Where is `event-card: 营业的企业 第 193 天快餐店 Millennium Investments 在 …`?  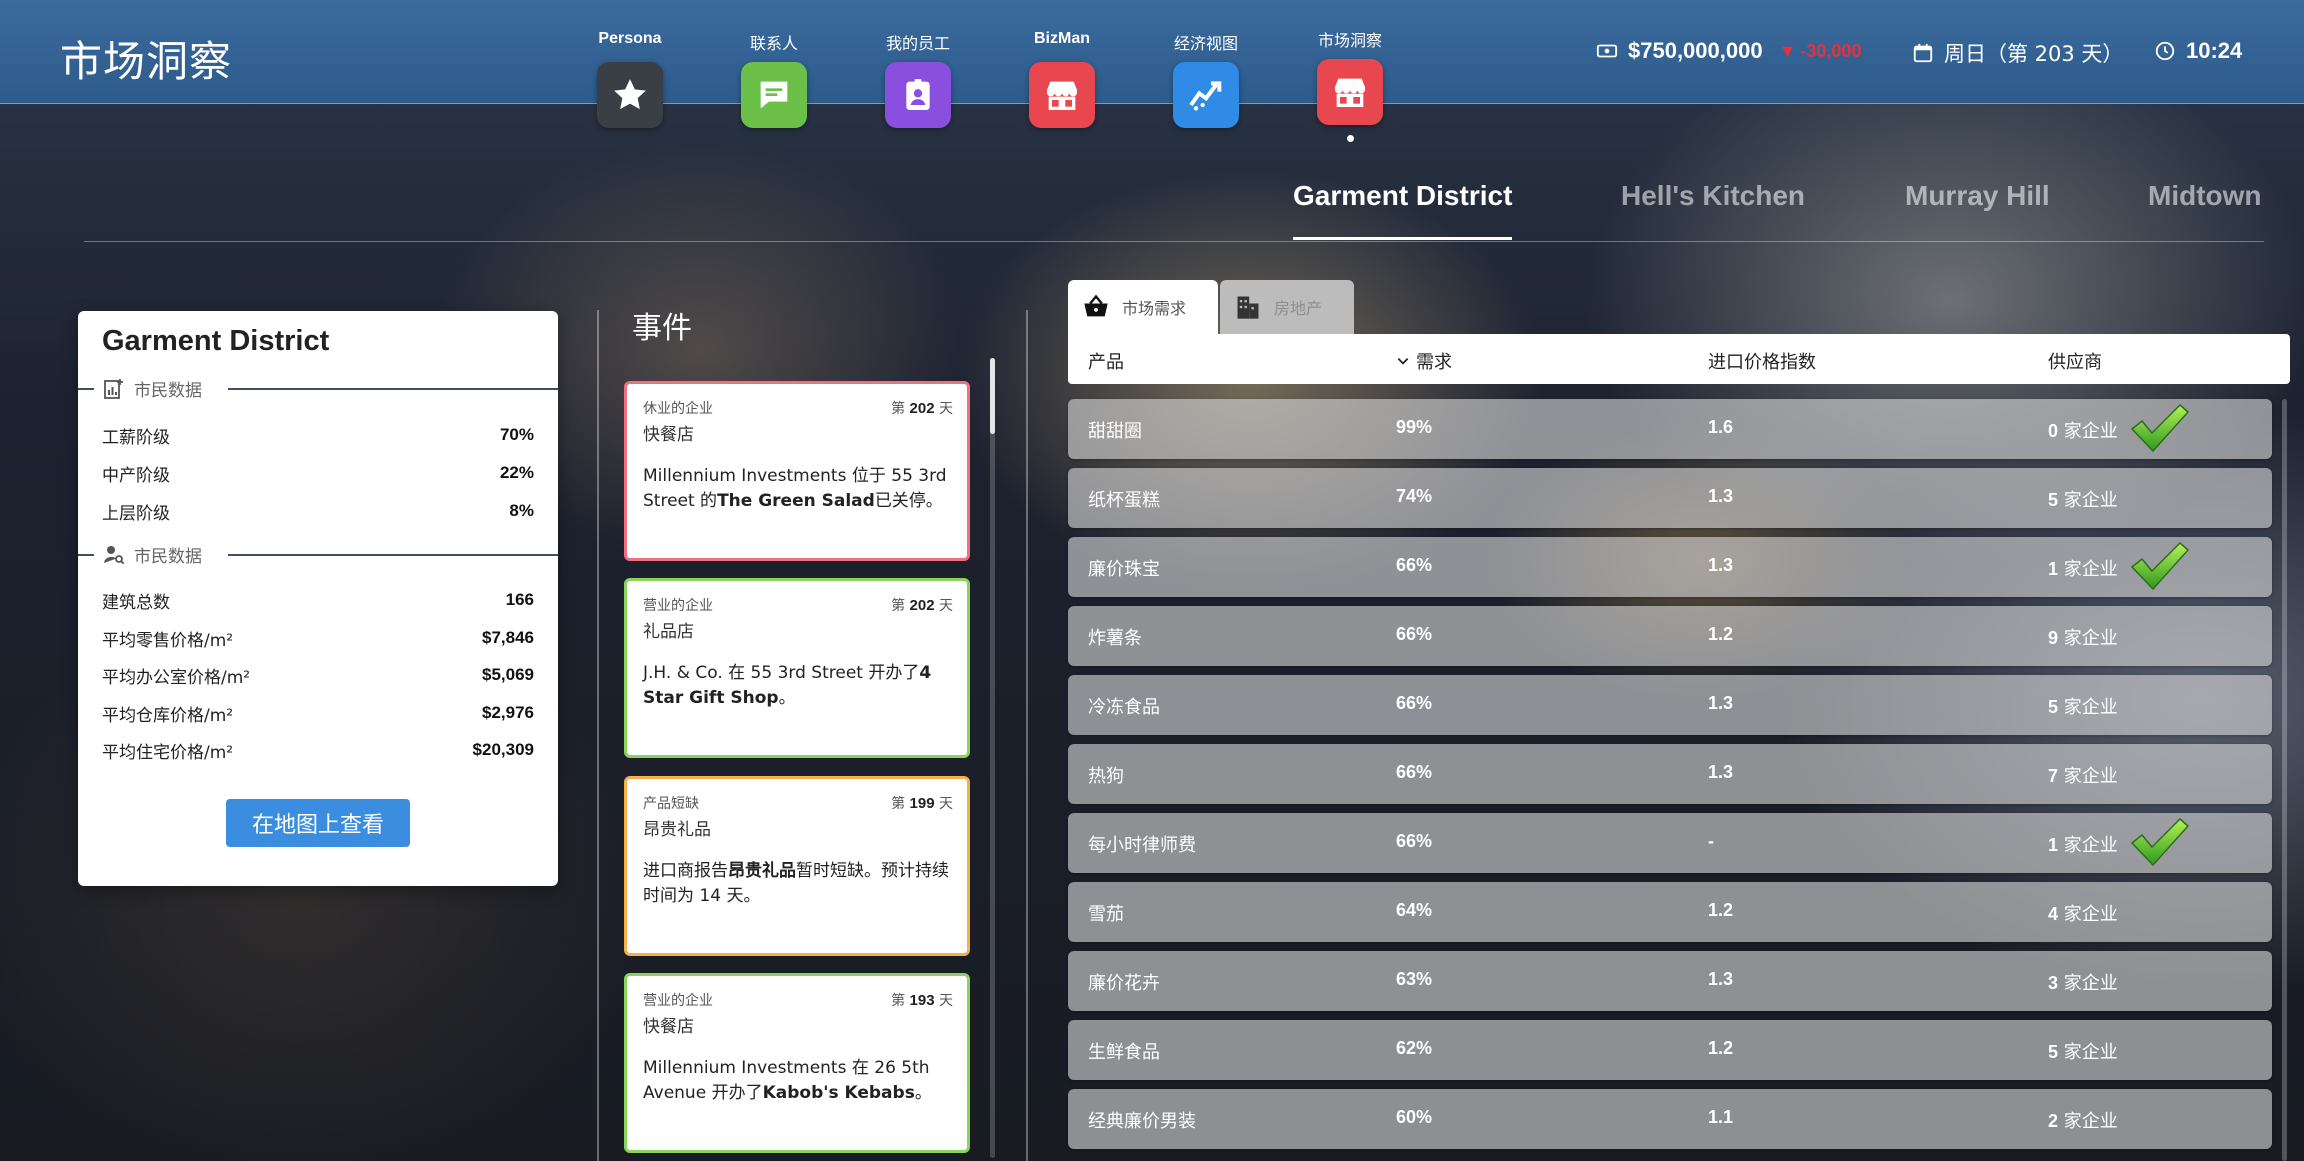
event-card: 营业的企业 第 193 天快餐店 Millennium Investments 在 … is located at coordinates (797, 1063).